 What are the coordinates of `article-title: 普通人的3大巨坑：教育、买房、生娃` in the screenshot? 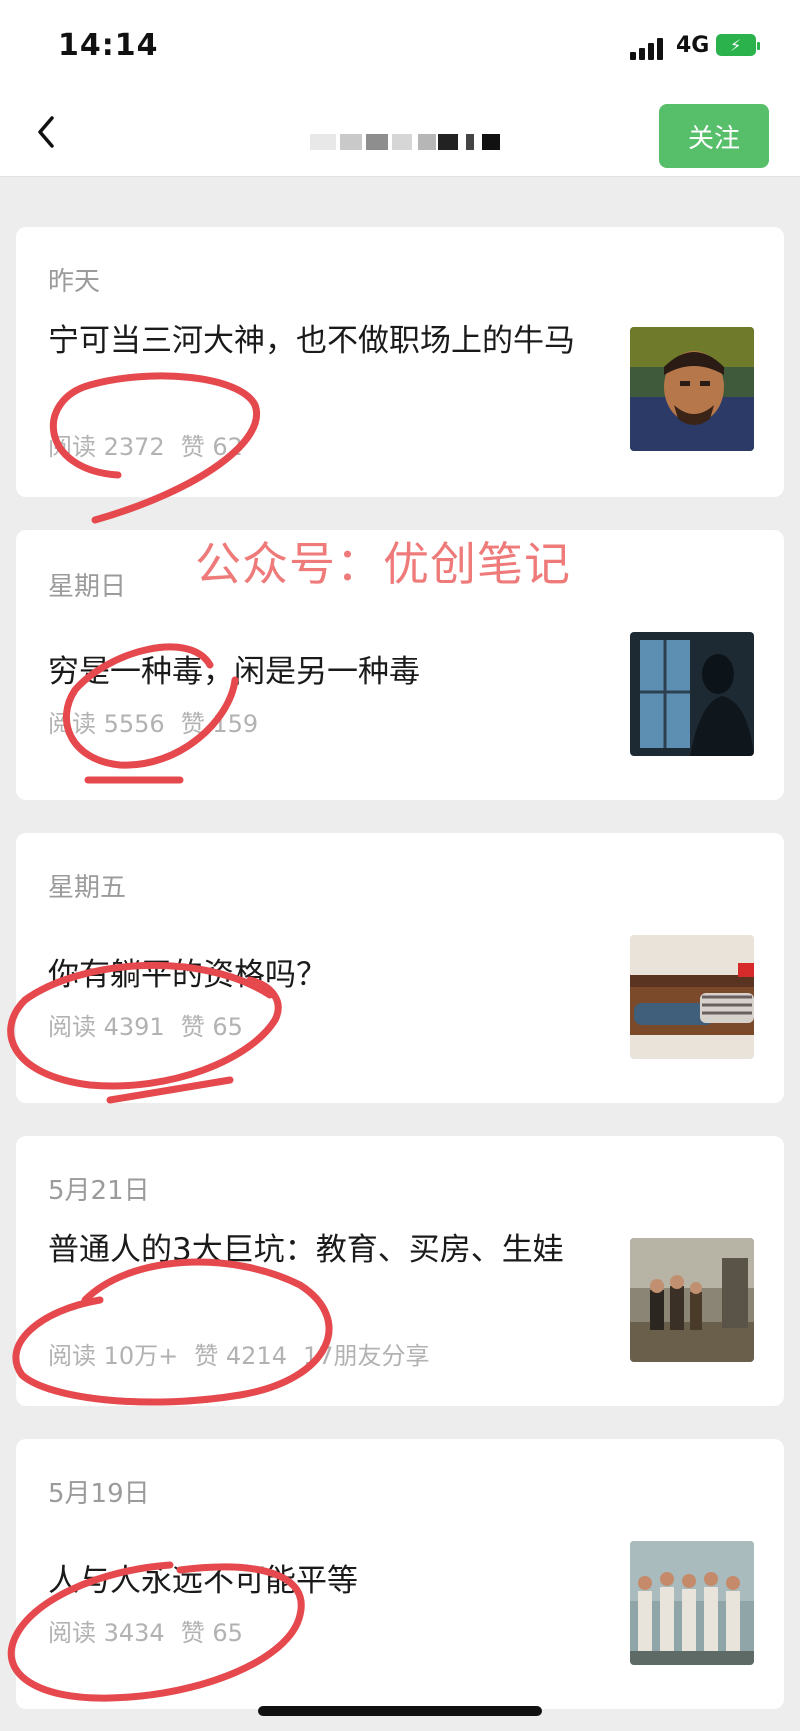 It's located at (328, 1250).